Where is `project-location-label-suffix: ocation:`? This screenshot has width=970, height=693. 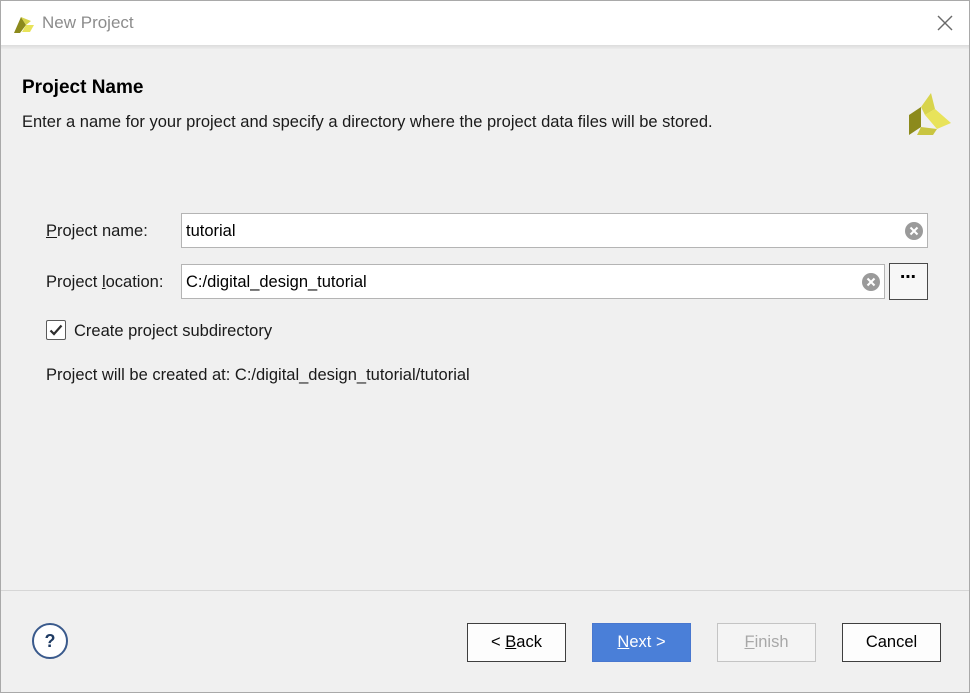
project-location-label-suffix: ocation: is located at coordinates (134, 282).